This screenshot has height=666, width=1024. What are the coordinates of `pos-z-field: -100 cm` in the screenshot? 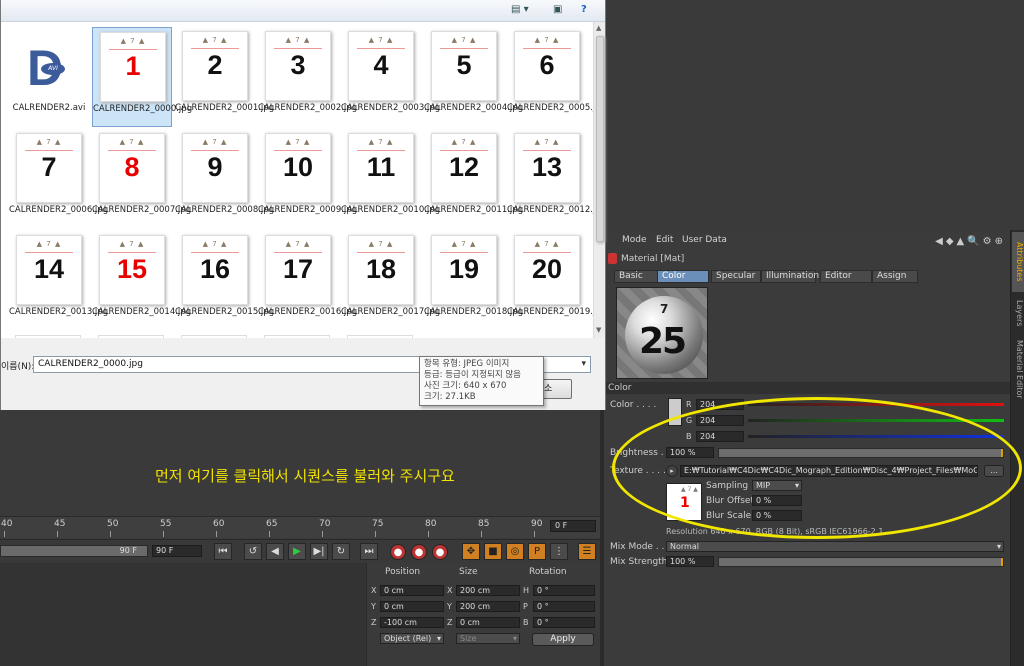 It's located at (412, 622).